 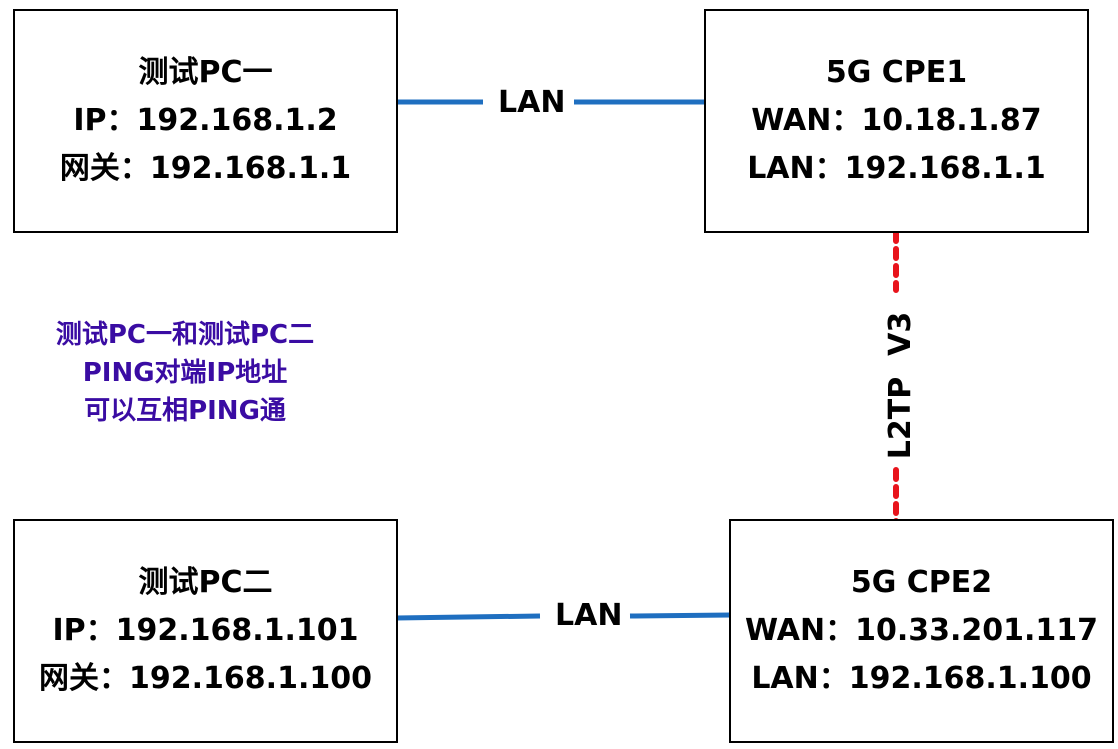 I want to click on pc1-gateway: 网关：192.168.1.1, so click(x=205, y=168).